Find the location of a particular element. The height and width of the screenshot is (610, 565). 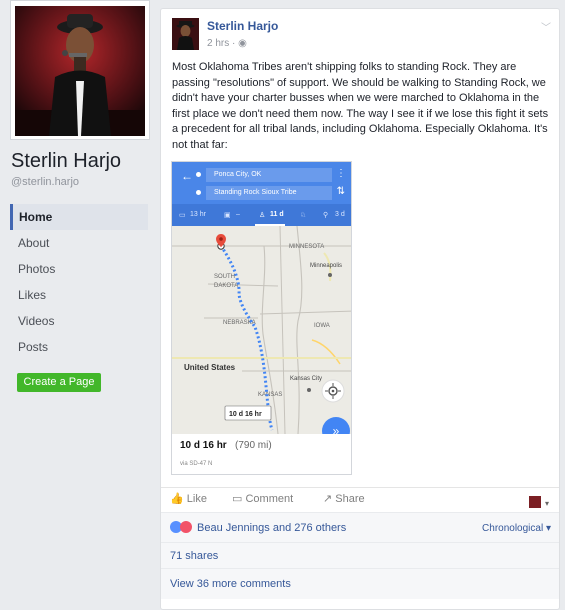

label-kansas-city: Kansas City is located at coordinates (306, 379).